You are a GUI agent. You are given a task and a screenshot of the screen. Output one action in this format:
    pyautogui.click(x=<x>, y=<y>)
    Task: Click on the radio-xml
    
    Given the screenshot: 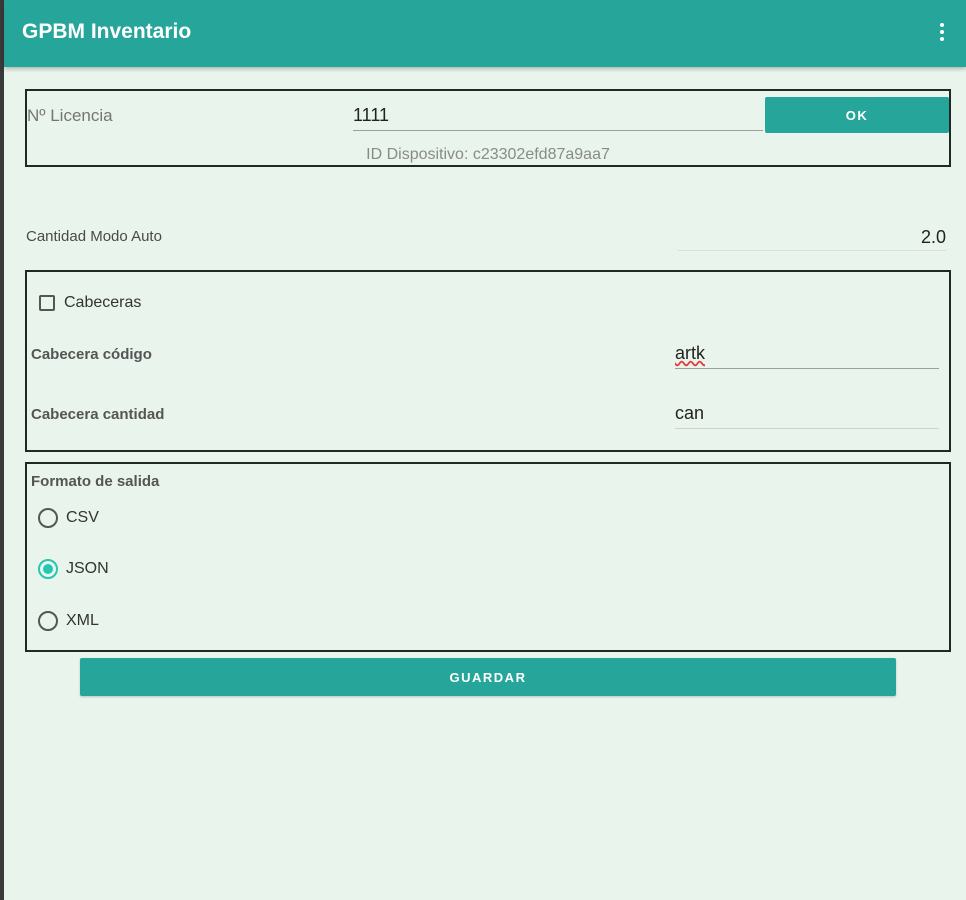 What is the action you would take?
    pyautogui.click(x=48, y=621)
    